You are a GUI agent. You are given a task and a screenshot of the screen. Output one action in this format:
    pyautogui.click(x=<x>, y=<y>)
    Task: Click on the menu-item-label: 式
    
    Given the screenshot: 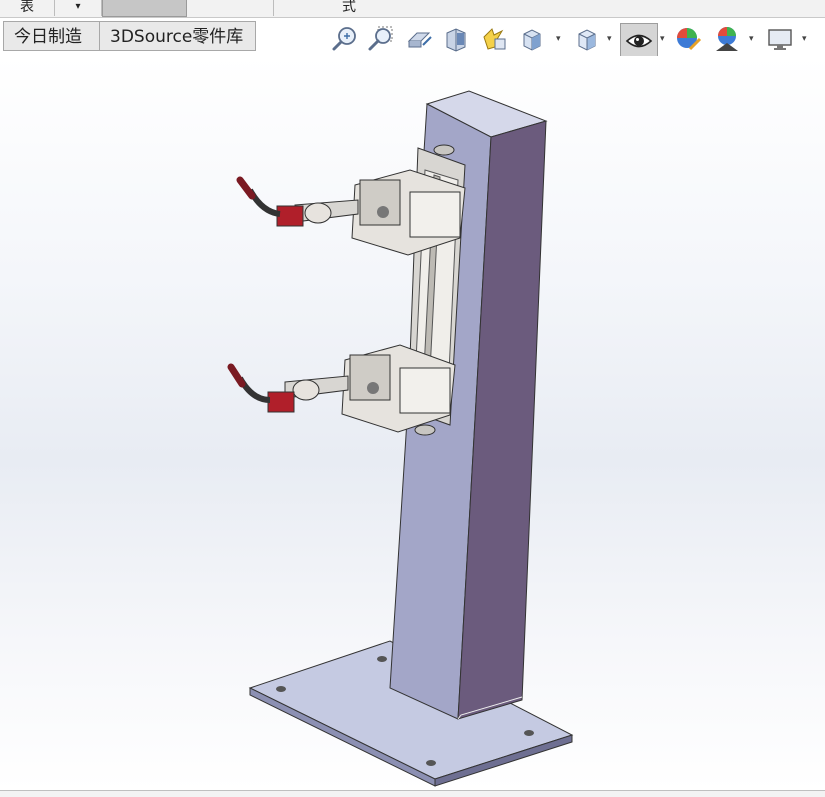 What is the action you would take?
    pyautogui.click(x=349, y=7)
    